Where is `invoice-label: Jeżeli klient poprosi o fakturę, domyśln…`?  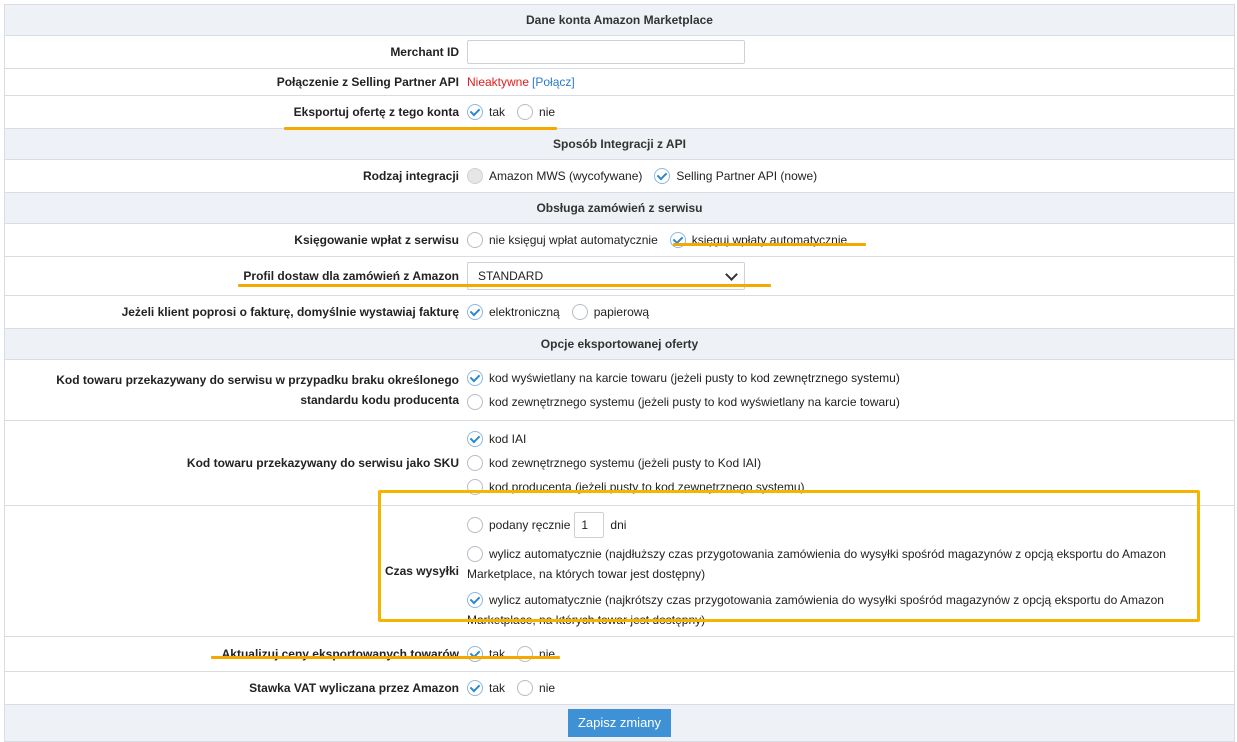
invoice-label: Jeżeli klient poprosi o fakturę, domyśln… is located at coordinates (290, 312).